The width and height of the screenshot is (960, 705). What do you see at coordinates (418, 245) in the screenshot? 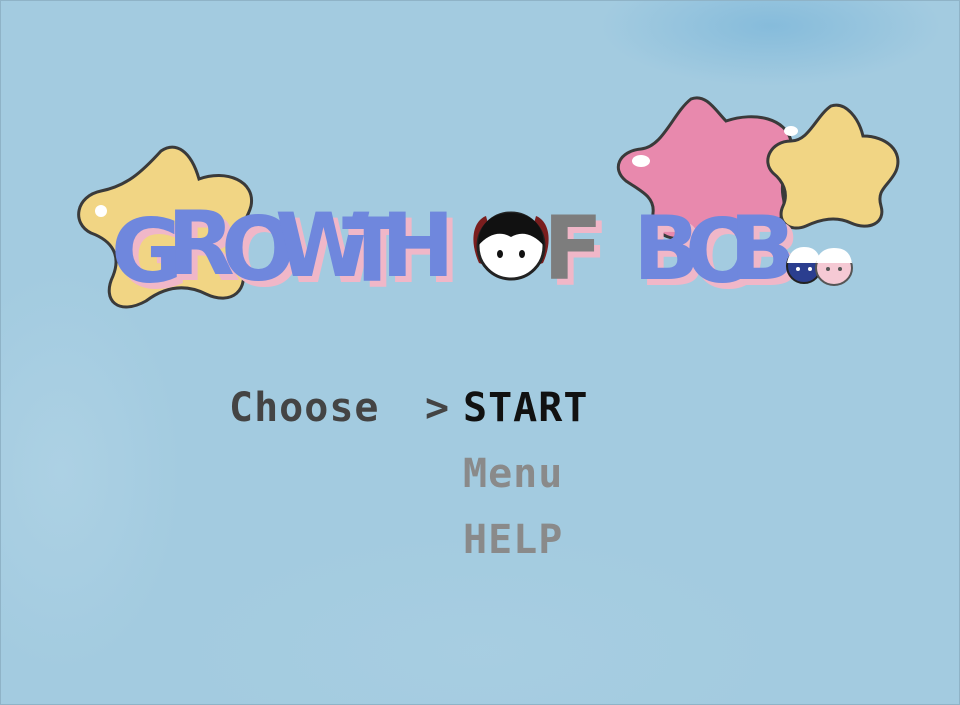
I see `title-letter-h: H` at bounding box center [418, 245].